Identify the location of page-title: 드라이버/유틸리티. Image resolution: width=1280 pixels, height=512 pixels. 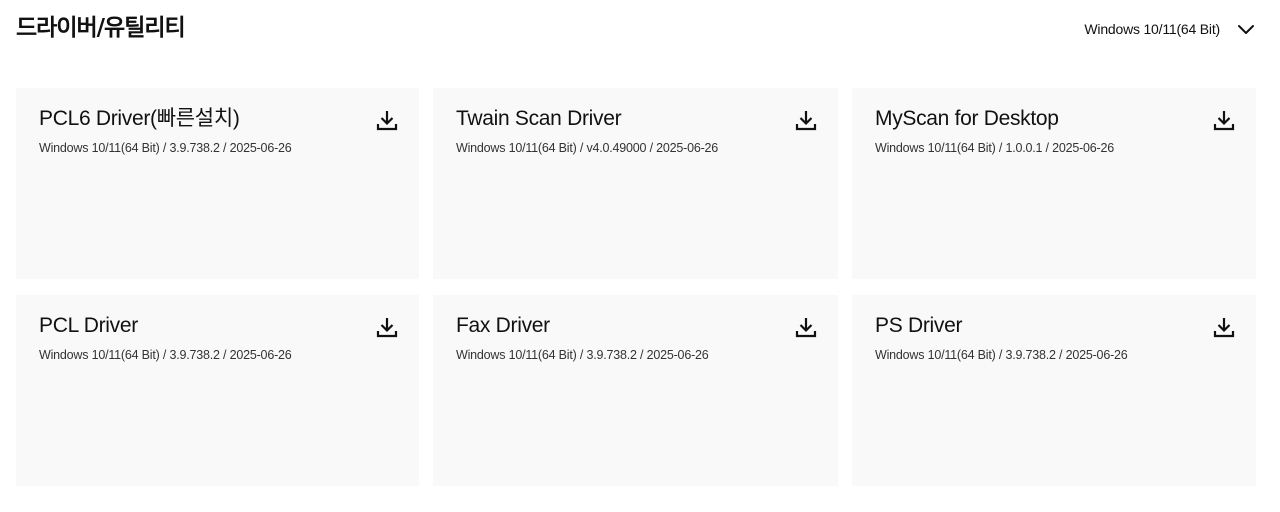
(101, 28).